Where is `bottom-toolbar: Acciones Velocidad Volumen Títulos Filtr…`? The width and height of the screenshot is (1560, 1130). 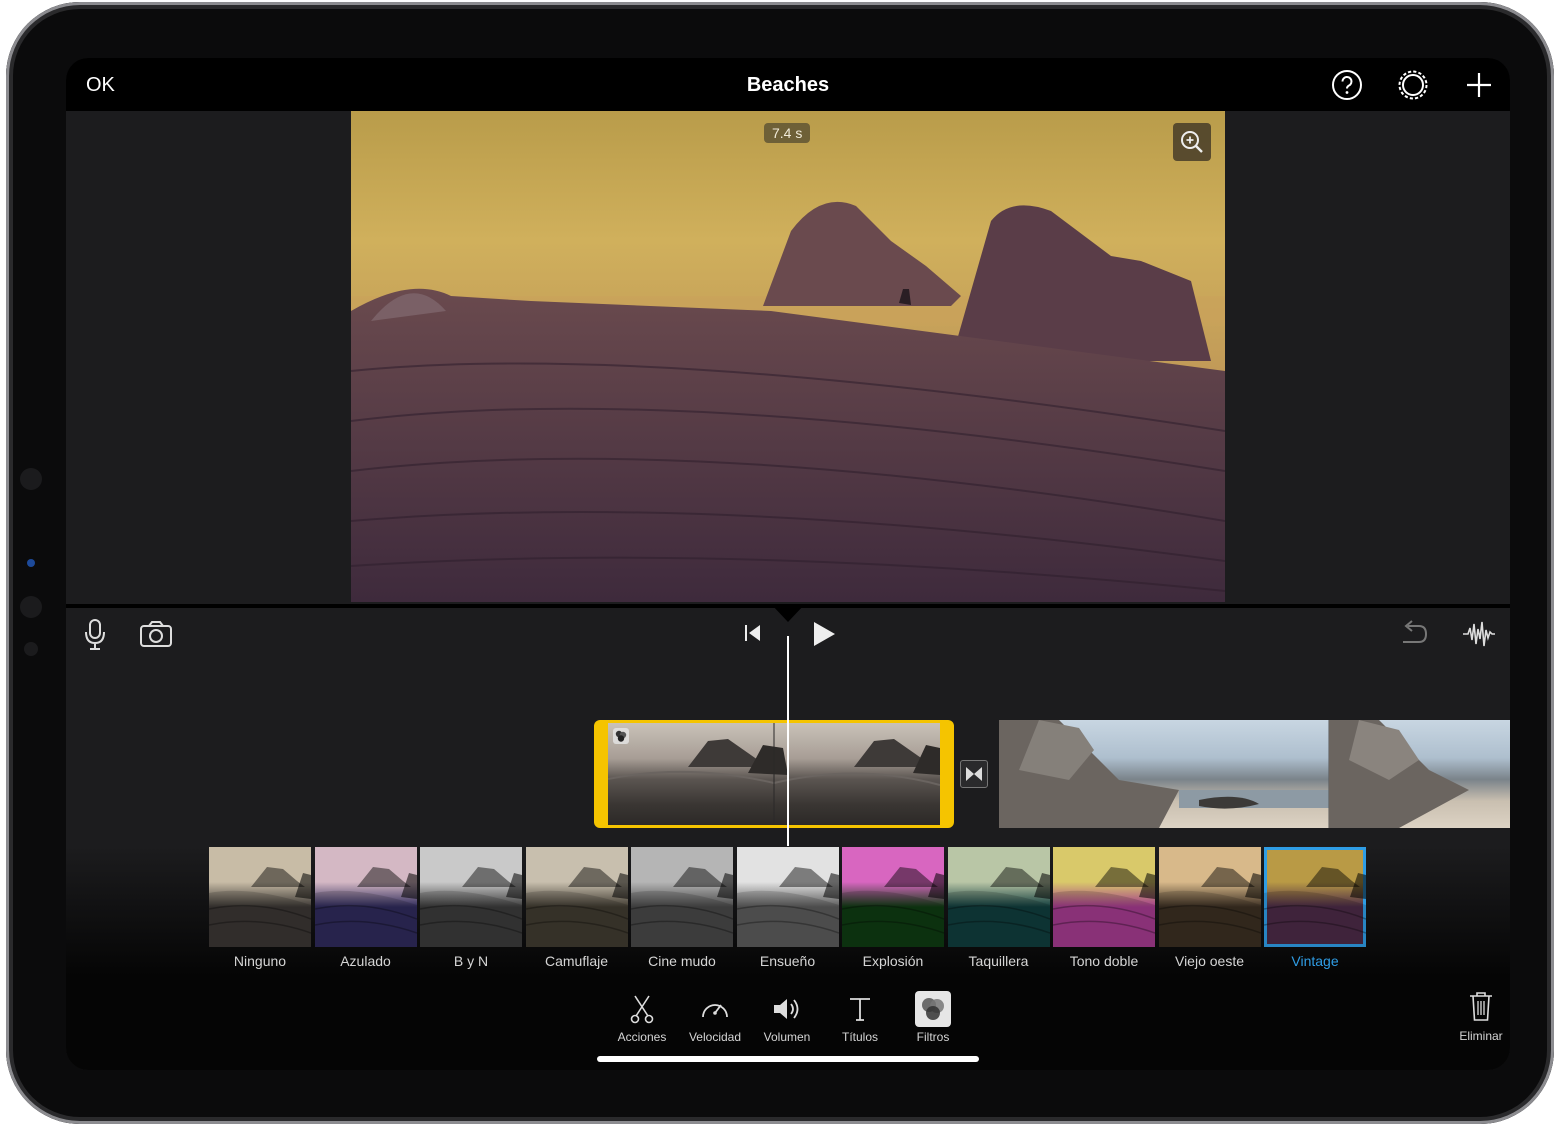 bottom-toolbar: Acciones Velocidad Volumen Títulos Filtr… is located at coordinates (788, 1023).